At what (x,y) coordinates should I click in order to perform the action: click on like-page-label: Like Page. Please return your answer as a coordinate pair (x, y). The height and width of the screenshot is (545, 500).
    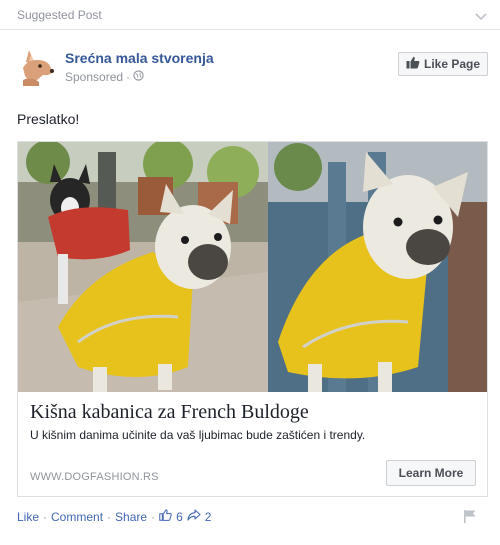
    Looking at the image, I should click on (452, 64).